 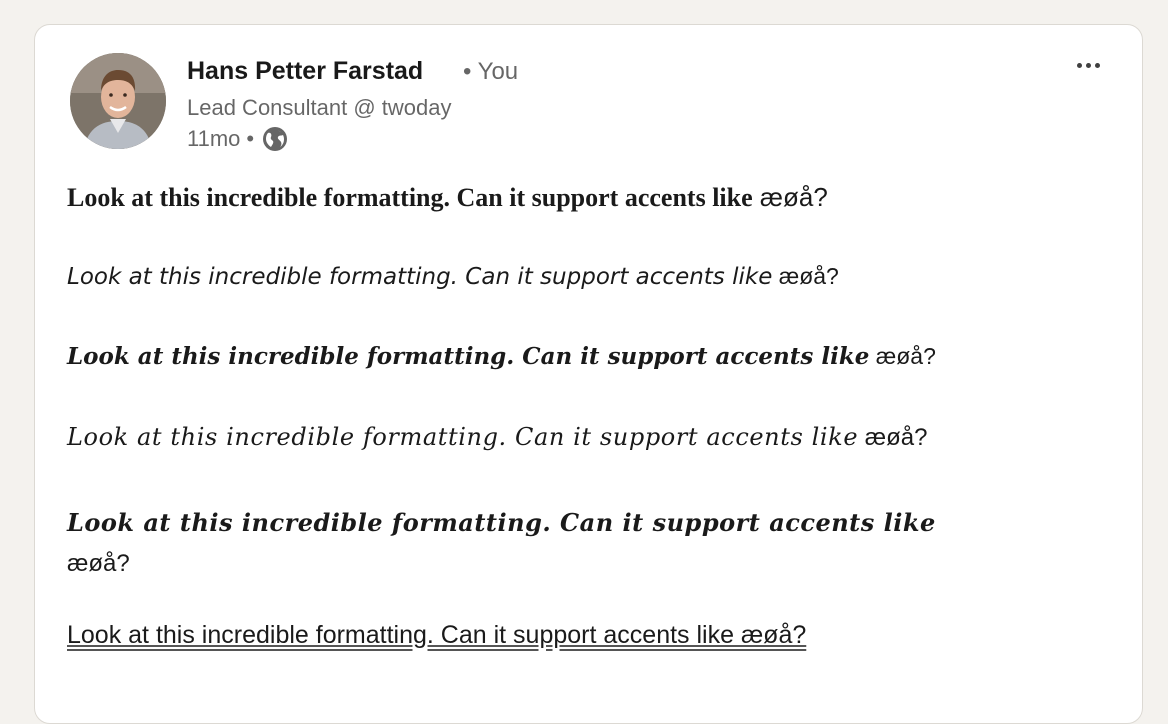 I want to click on connection-degree: • You, so click(x=491, y=71).